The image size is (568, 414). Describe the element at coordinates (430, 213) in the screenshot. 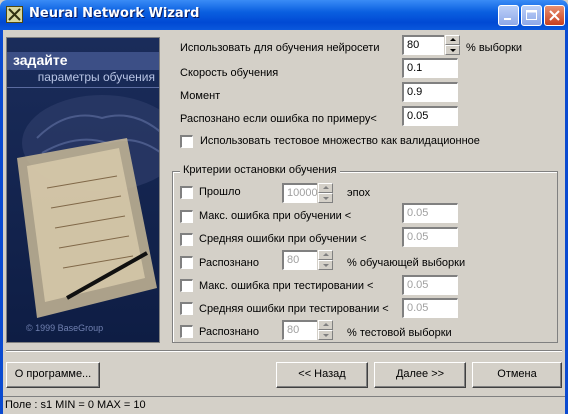

I see `max-train-error-input: 0.05` at that location.